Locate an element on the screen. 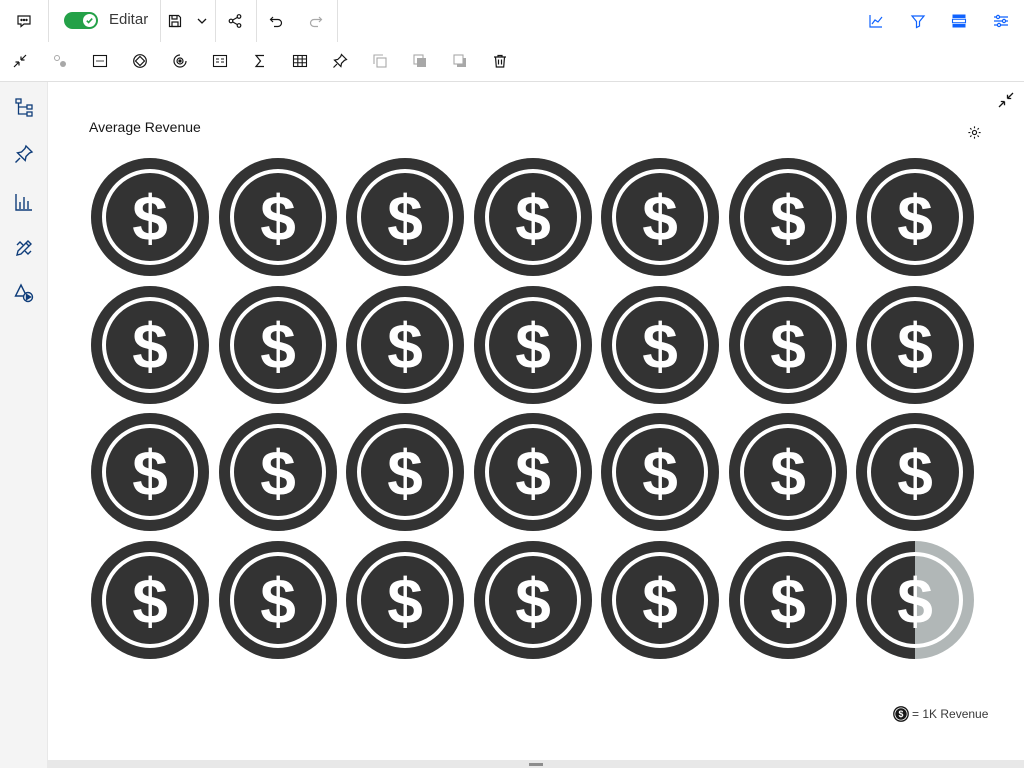  text-button is located at coordinates (220, 61).